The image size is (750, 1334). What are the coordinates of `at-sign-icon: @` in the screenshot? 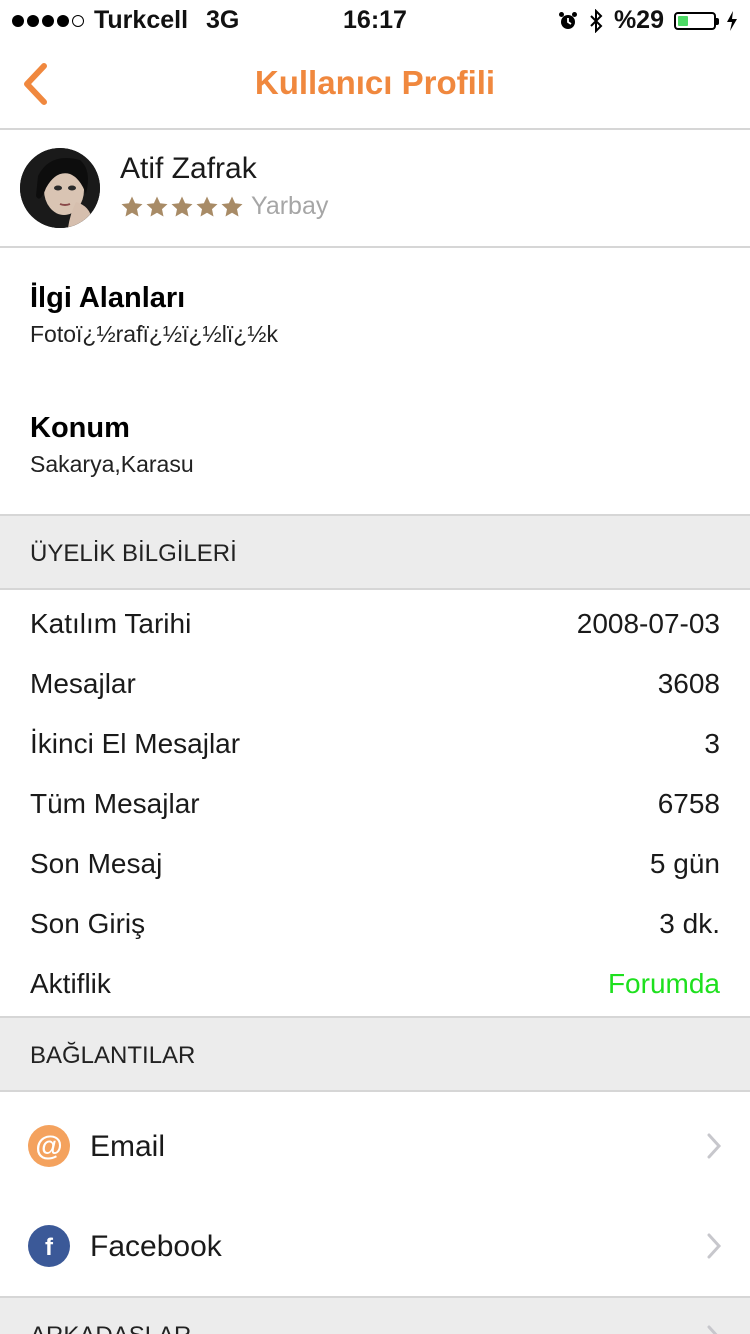 It's located at (49, 1146).